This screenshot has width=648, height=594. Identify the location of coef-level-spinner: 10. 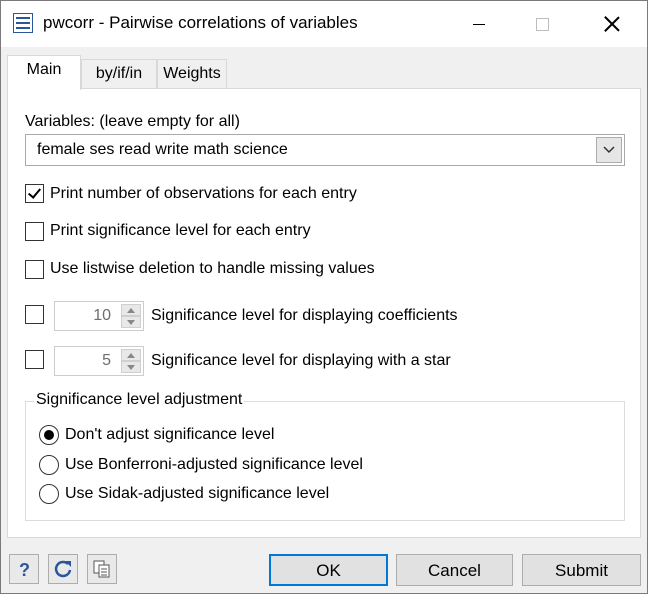
(99, 316).